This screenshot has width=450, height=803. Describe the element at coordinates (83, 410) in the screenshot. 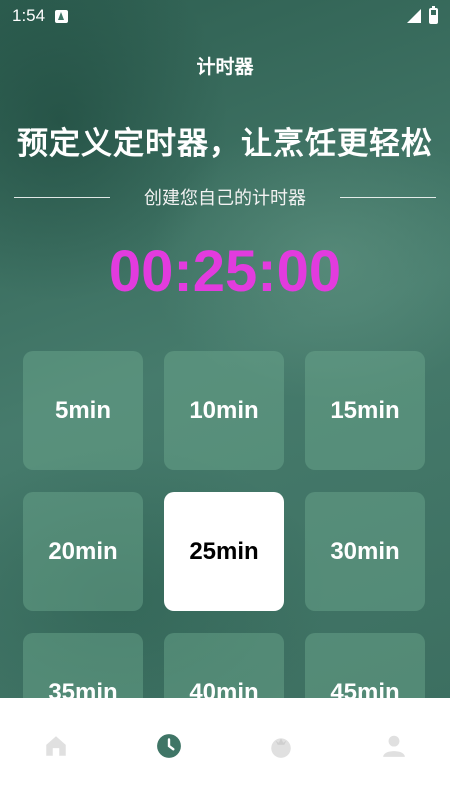

I see `preset-5min-button: 5min` at that location.